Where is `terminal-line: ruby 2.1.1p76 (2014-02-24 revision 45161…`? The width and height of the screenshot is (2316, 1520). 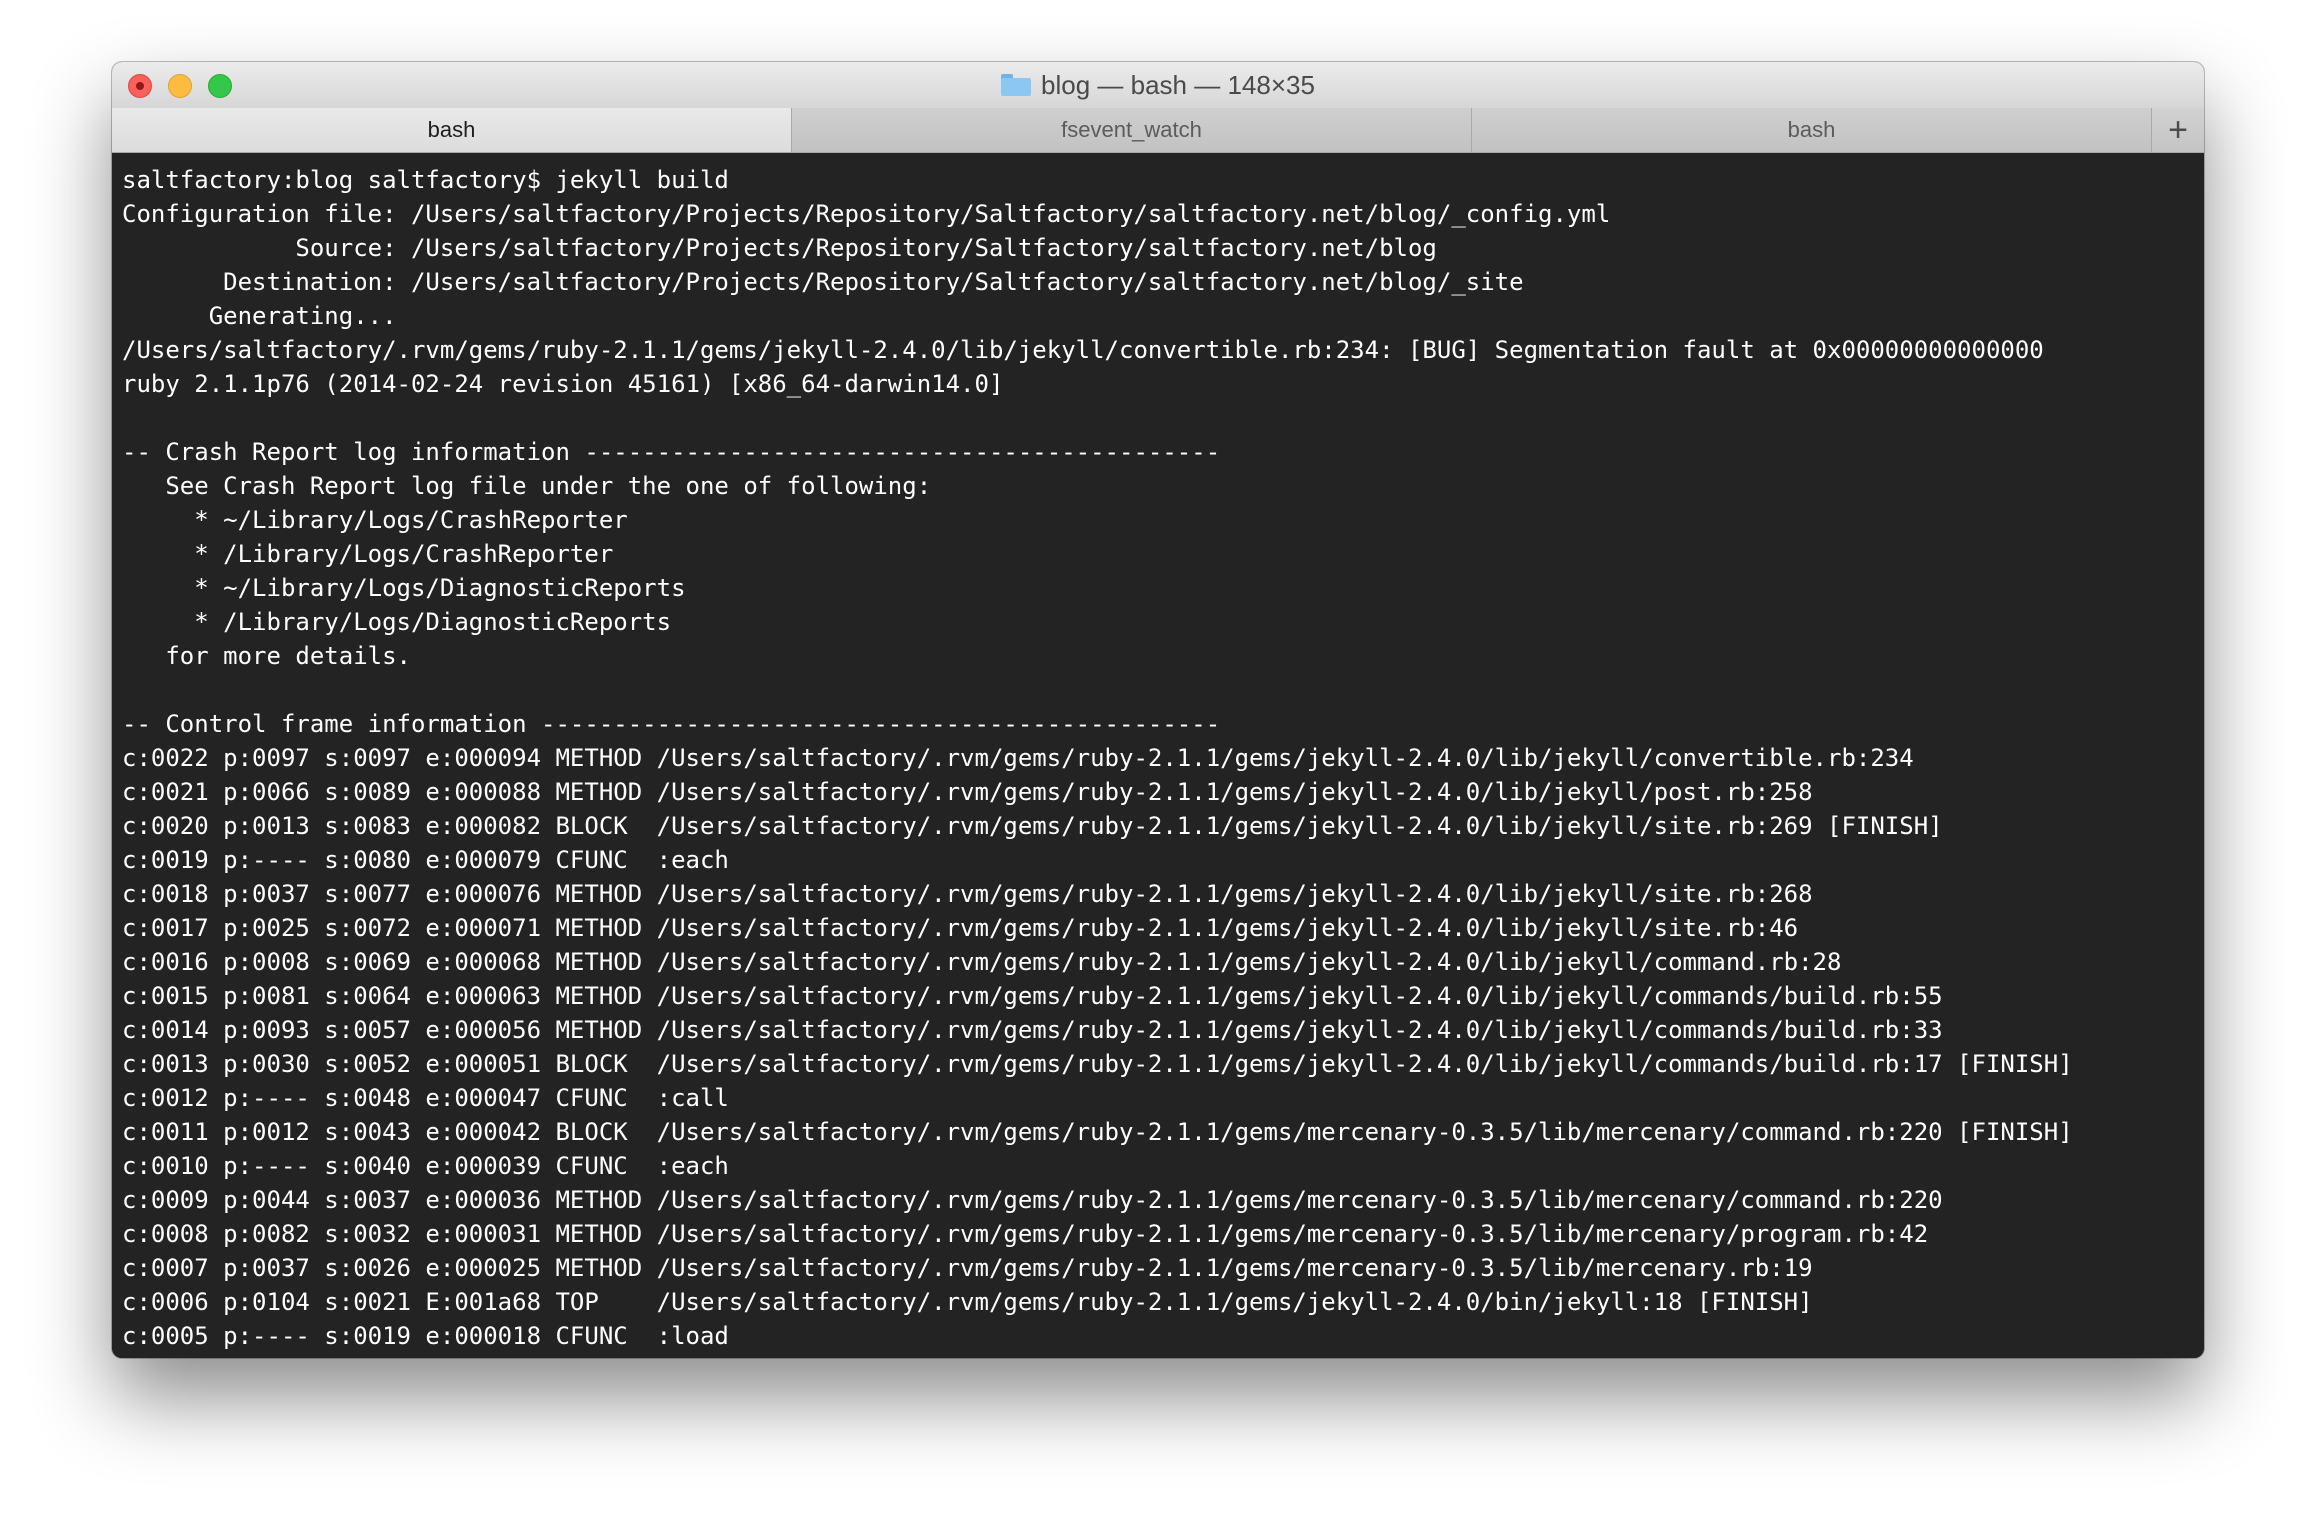 terminal-line: ruby 2.1.1p76 (2014-02-24 revision 45161… is located at coordinates (563, 384).